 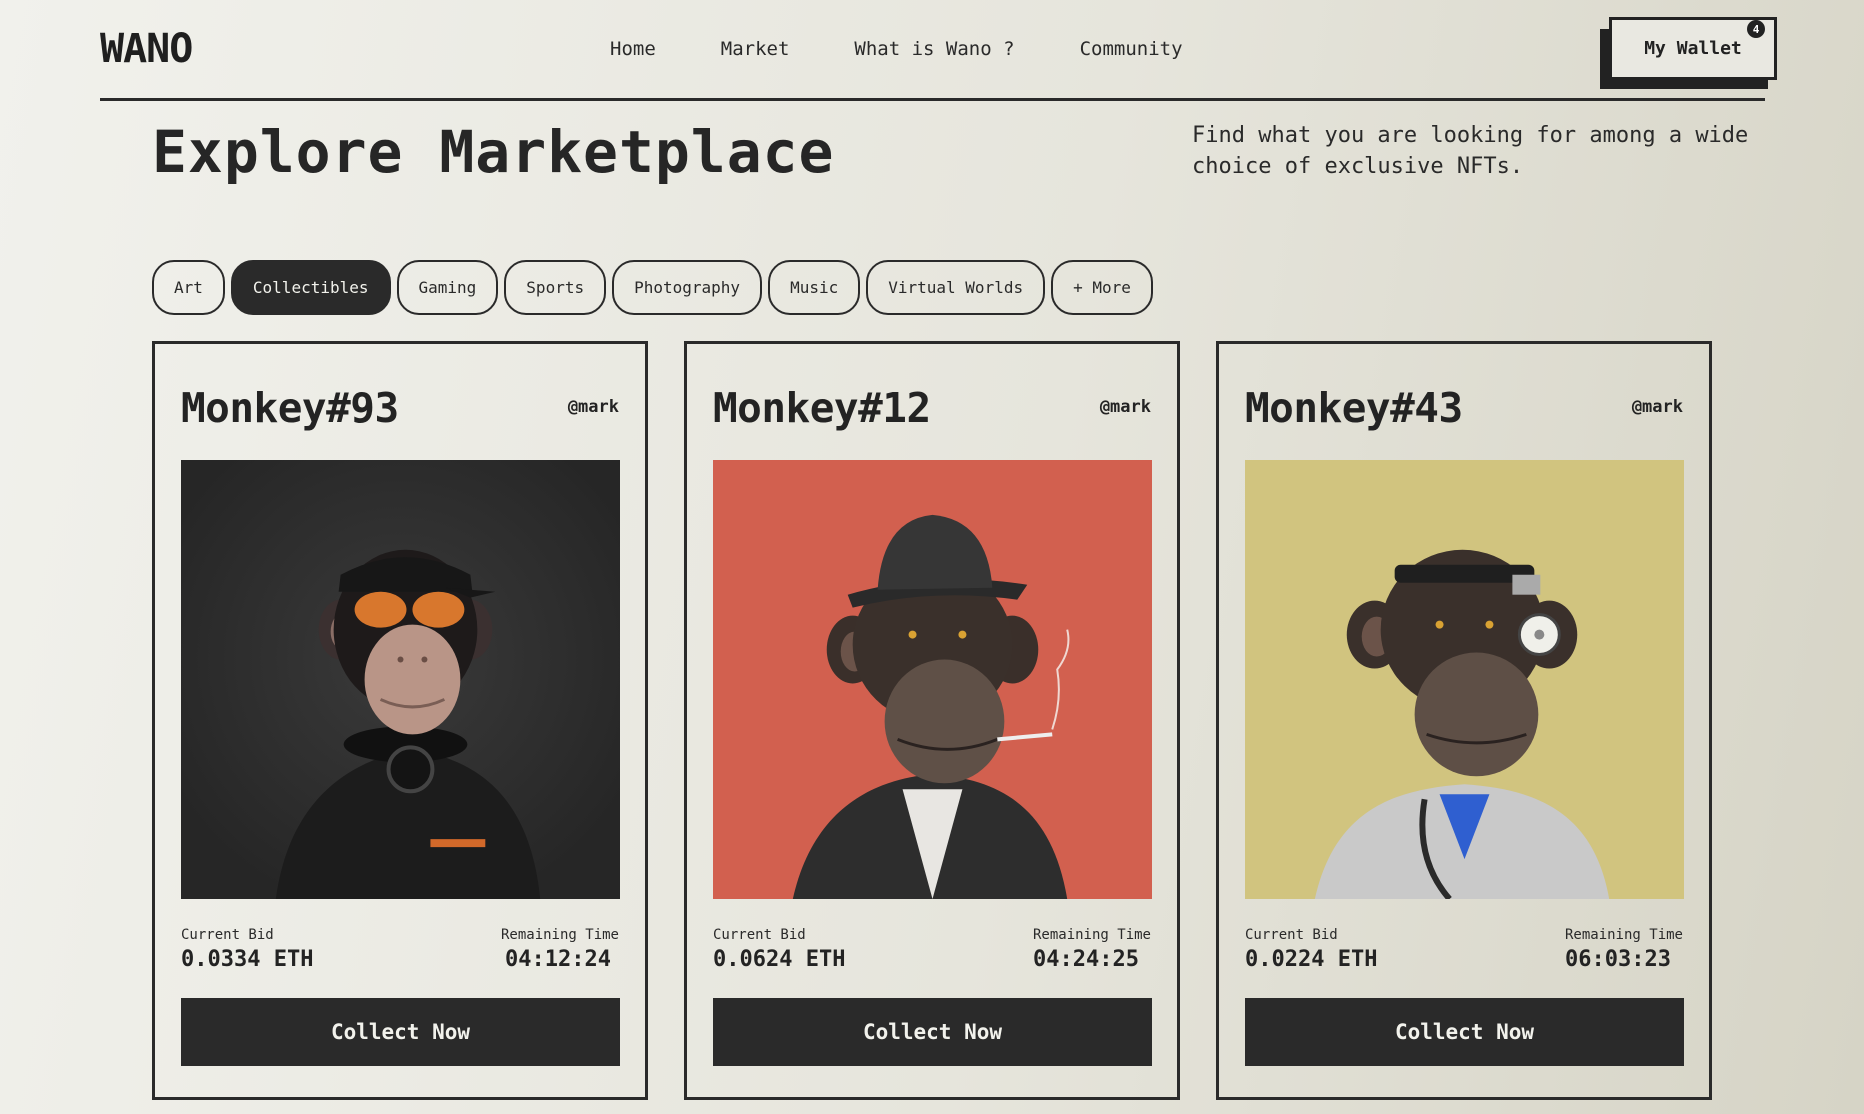 I want to click on remaining-time-value: 04:24:25, so click(x=1086, y=959).